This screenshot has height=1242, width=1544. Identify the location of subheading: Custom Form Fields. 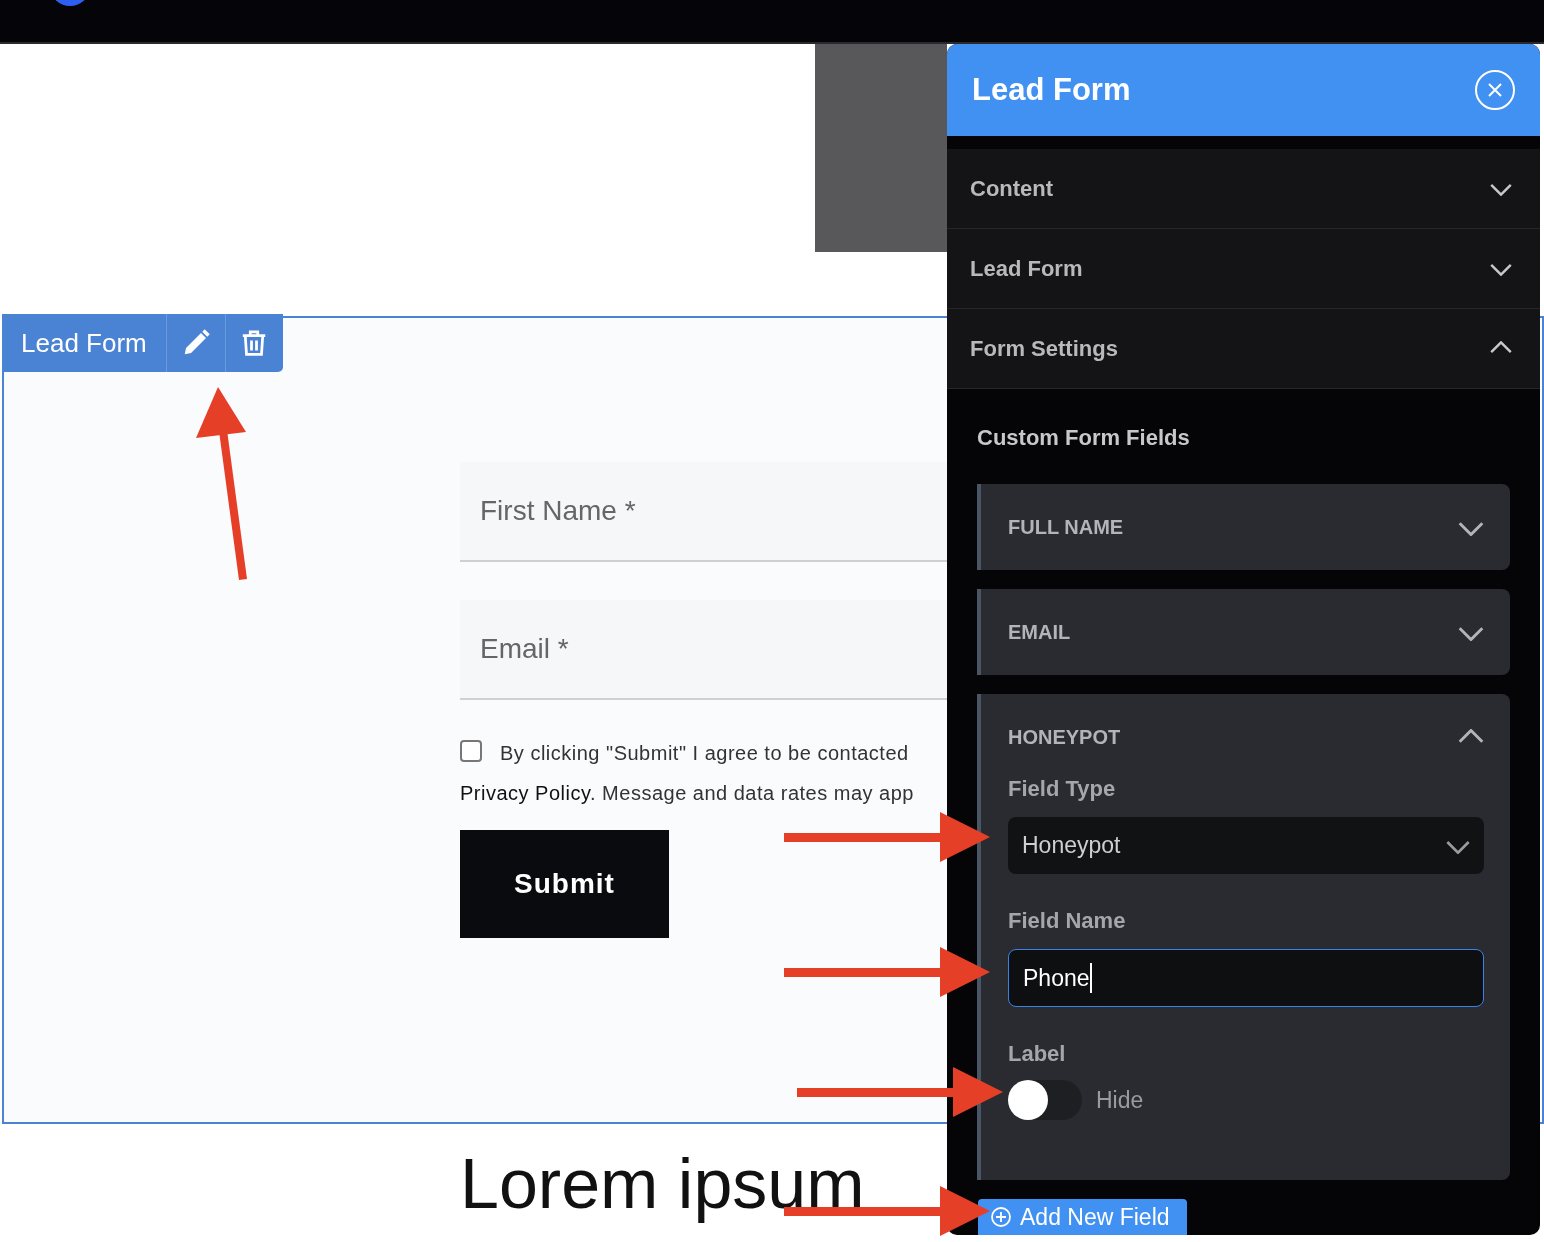
(1084, 438).